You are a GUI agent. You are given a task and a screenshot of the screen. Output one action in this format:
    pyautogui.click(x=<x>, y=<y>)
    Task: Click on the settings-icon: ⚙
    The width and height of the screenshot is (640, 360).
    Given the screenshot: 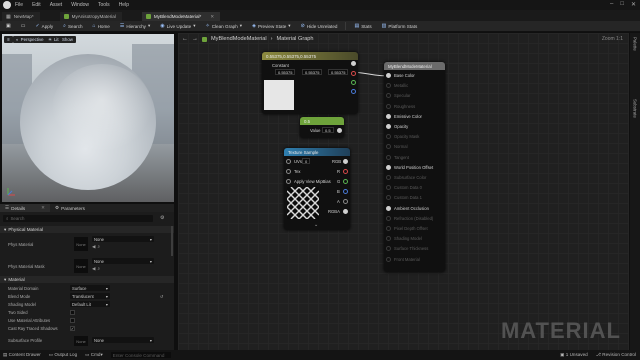 What is the action you would take?
    pyautogui.click(x=162, y=218)
    